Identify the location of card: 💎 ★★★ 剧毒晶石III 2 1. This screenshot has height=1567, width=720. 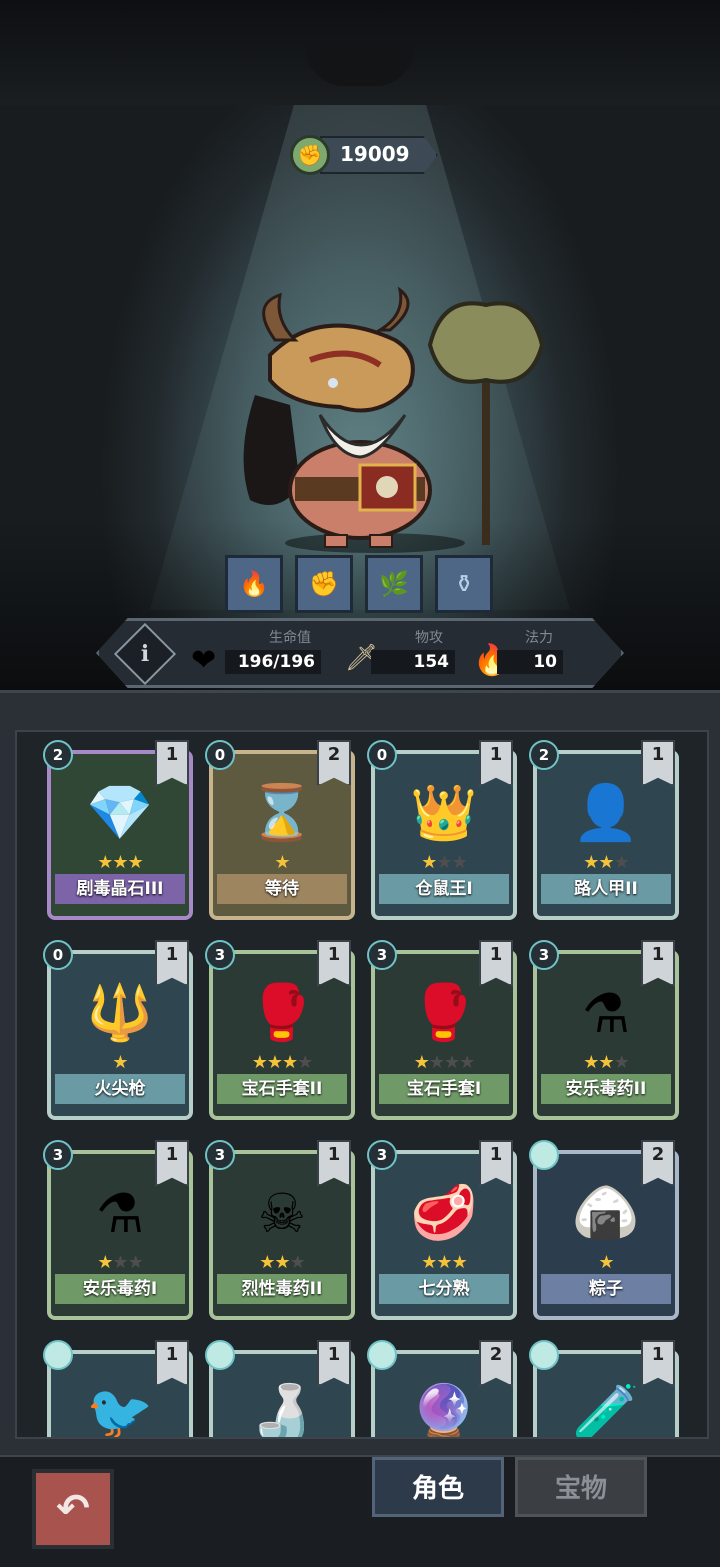
(118, 830).